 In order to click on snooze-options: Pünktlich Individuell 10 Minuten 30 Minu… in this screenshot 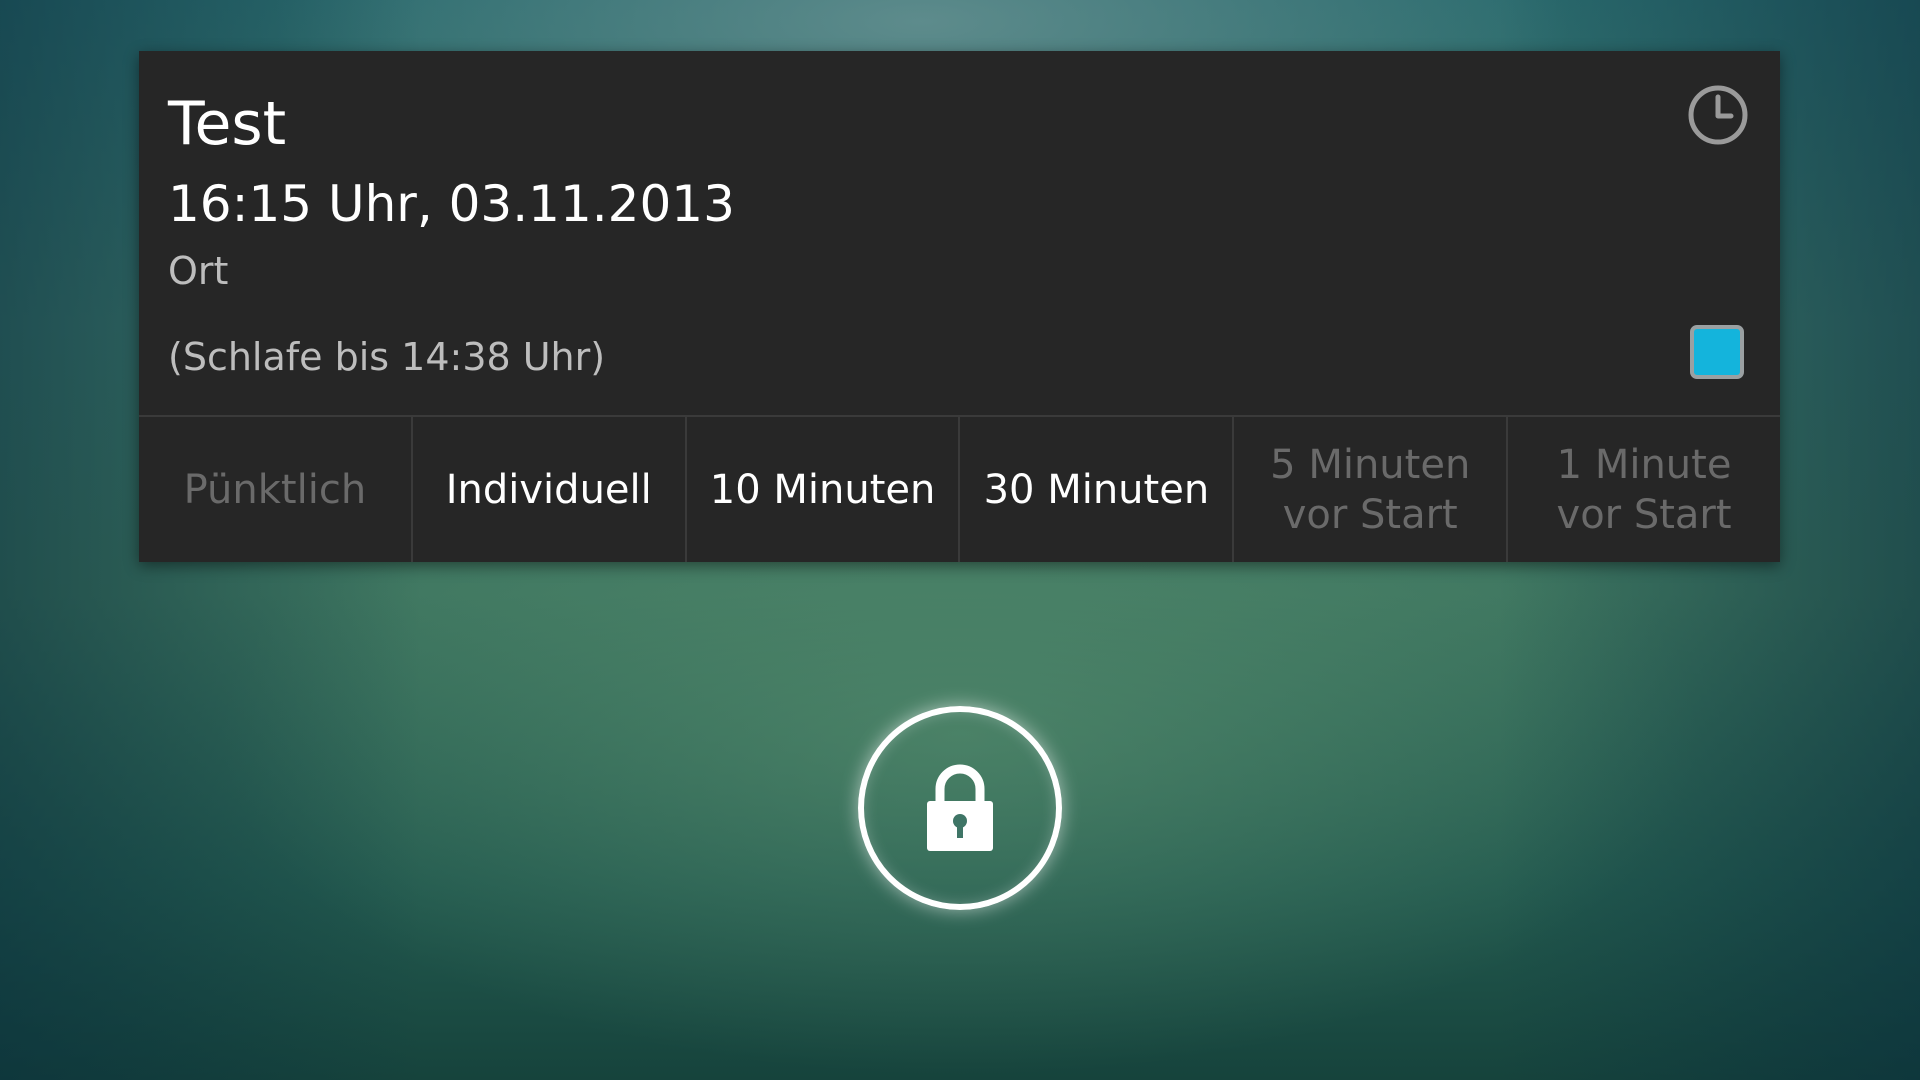, I will do `click(959, 489)`.